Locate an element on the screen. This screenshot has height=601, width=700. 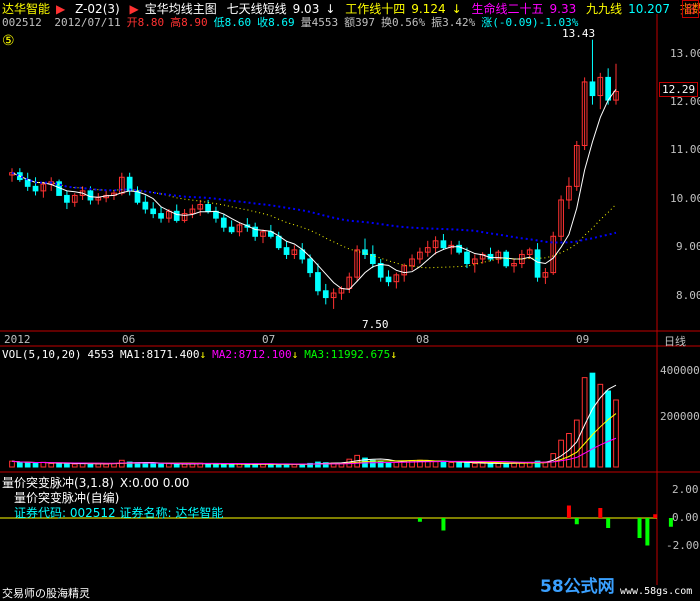
watermark-url: www.58gs.com is located at coordinates (656, 591).